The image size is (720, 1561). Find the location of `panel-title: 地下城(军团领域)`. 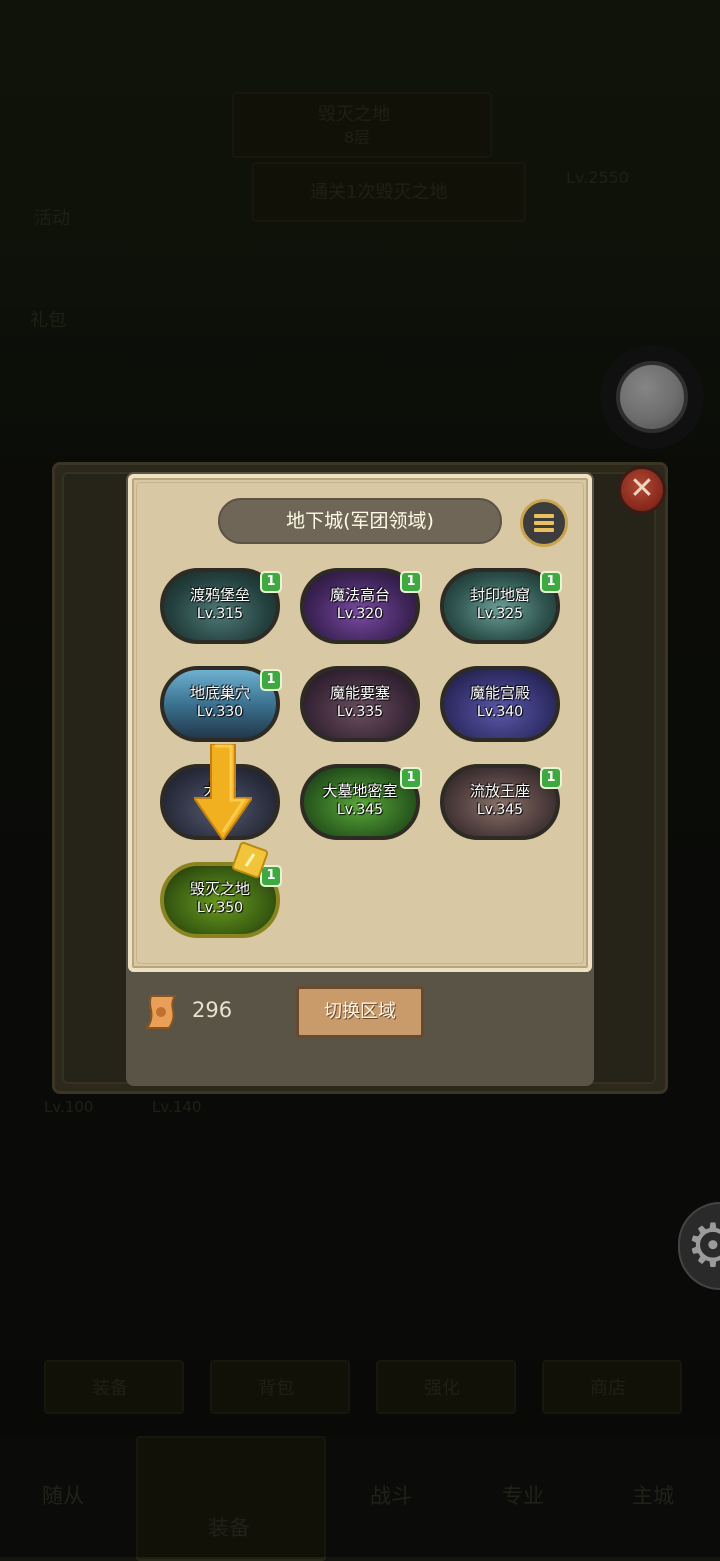

panel-title: 地下城(军团领域) is located at coordinates (360, 521).